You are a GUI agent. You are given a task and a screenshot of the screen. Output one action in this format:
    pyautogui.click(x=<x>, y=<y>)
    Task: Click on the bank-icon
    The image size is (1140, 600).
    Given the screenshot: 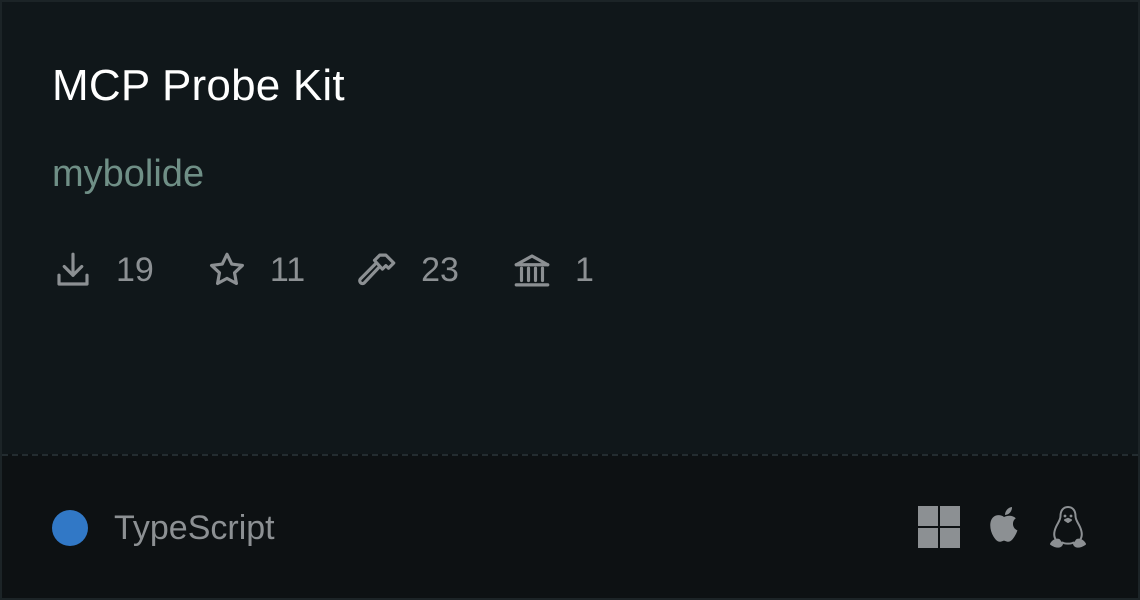 What is the action you would take?
    pyautogui.click(x=532, y=270)
    